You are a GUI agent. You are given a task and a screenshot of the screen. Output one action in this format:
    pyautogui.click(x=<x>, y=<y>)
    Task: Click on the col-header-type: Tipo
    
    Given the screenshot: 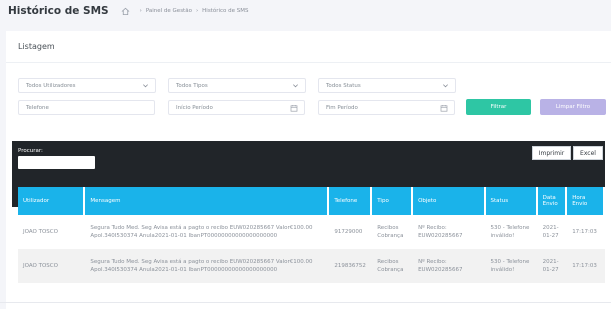 What is the action you would take?
    pyautogui.click(x=393, y=201)
    